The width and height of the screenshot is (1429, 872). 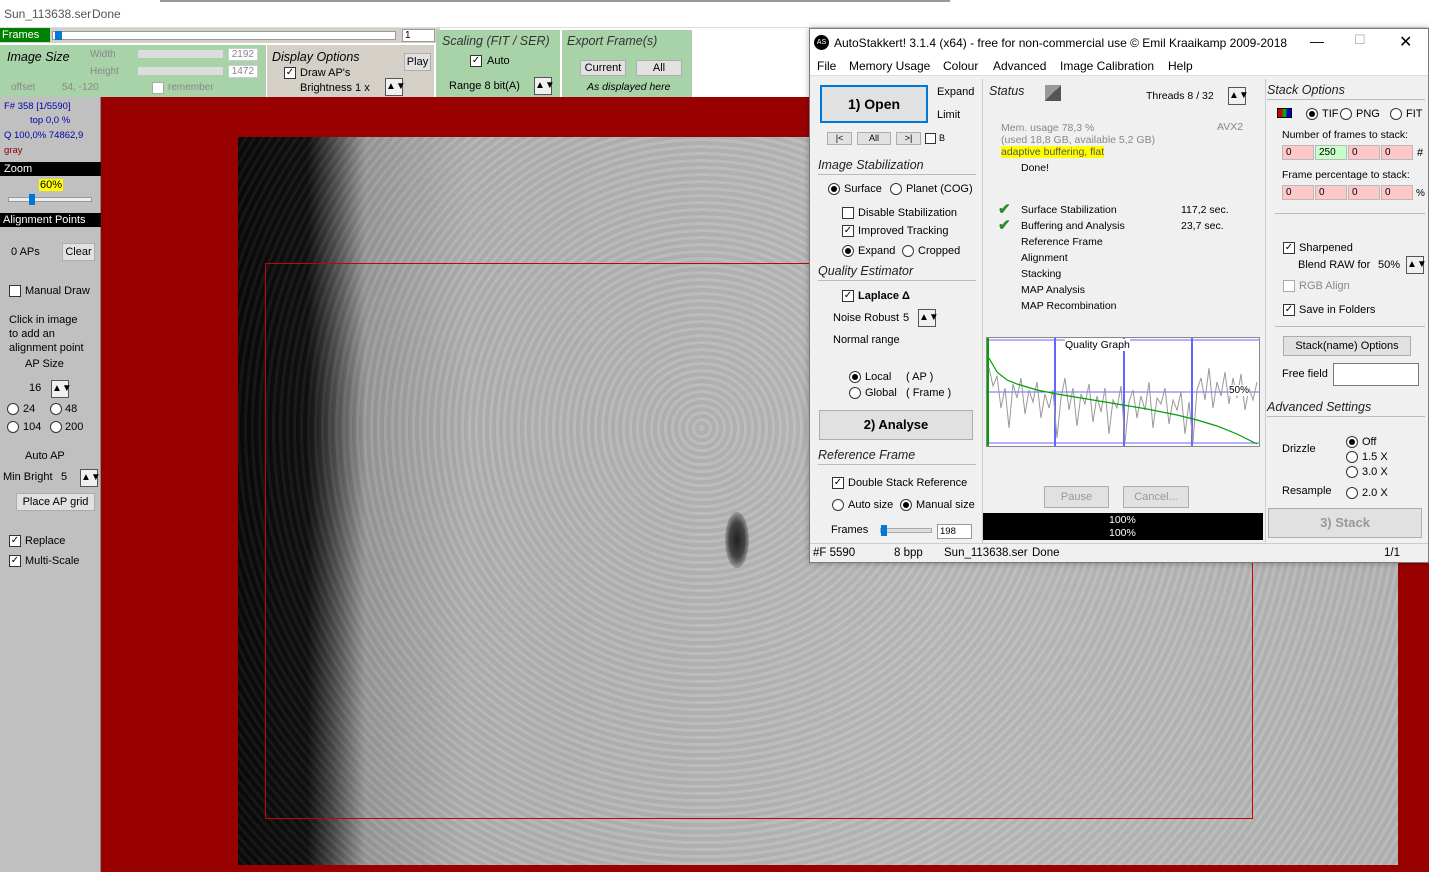 What do you see at coordinates (986, 553) in the screenshot?
I see `statusbar-file: Sun_113638.ser` at bounding box center [986, 553].